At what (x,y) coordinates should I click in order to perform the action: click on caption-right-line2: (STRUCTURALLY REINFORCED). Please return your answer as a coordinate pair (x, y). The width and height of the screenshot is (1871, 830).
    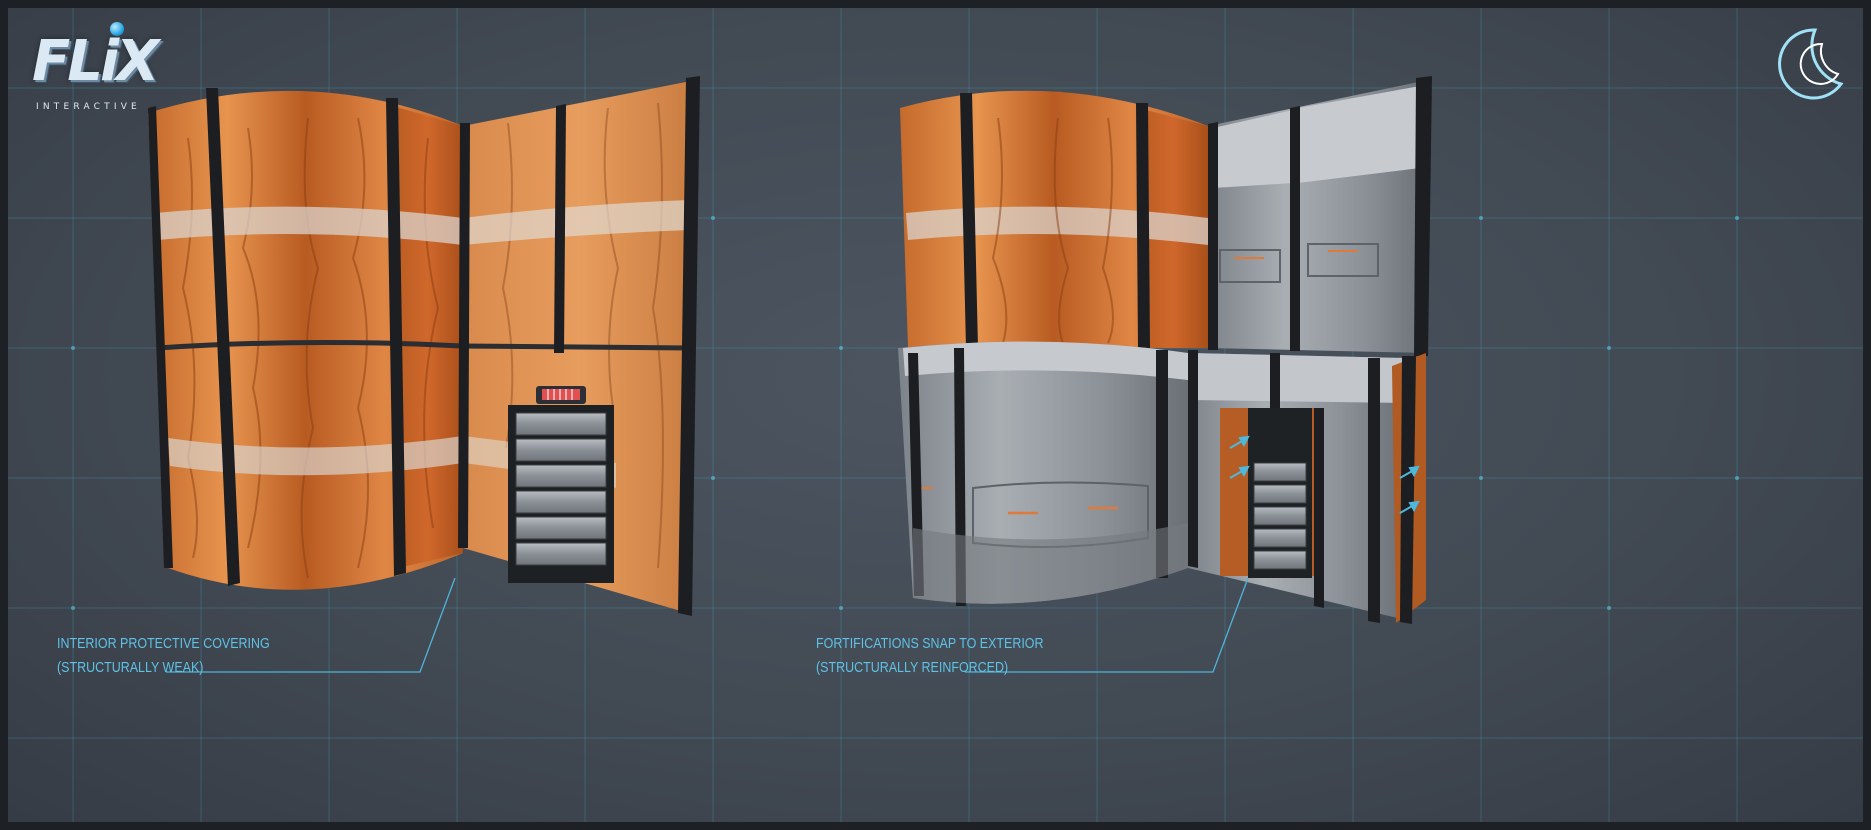
    Looking at the image, I should click on (912, 668).